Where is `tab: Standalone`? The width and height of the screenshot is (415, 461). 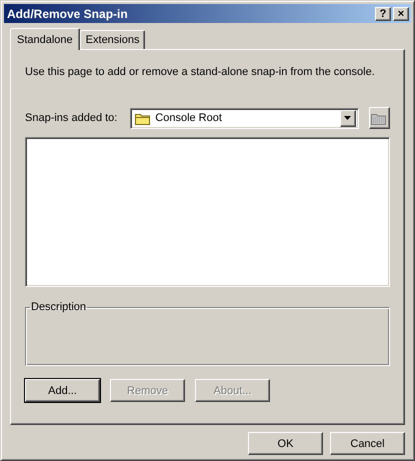
tab: Standalone is located at coordinates (45, 39).